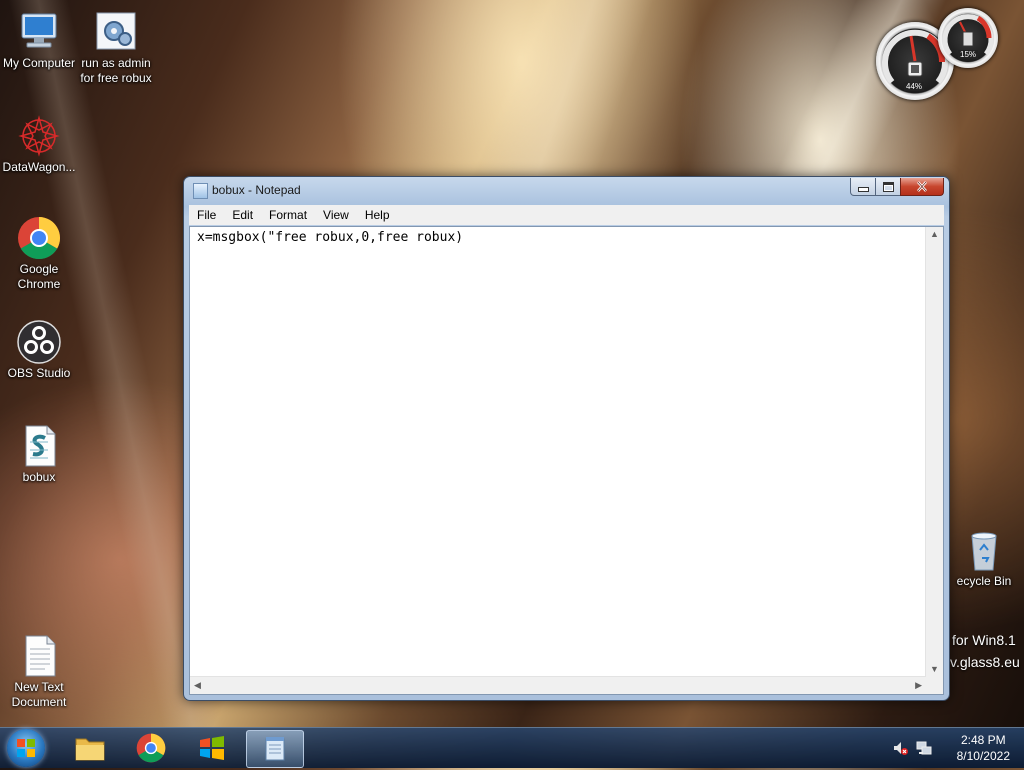  I want to click on desktop-icon-label: Chrome, so click(39, 284).